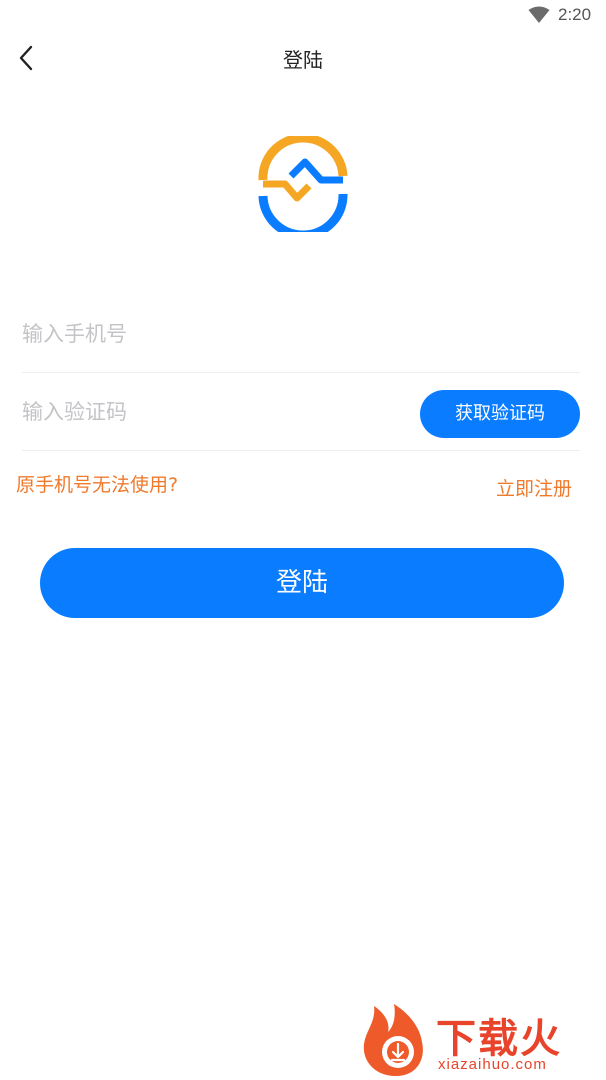 The image size is (606, 1080). What do you see at coordinates (480, 1038) in the screenshot?
I see `watermark: 下载火 xiazaihuo.com` at bounding box center [480, 1038].